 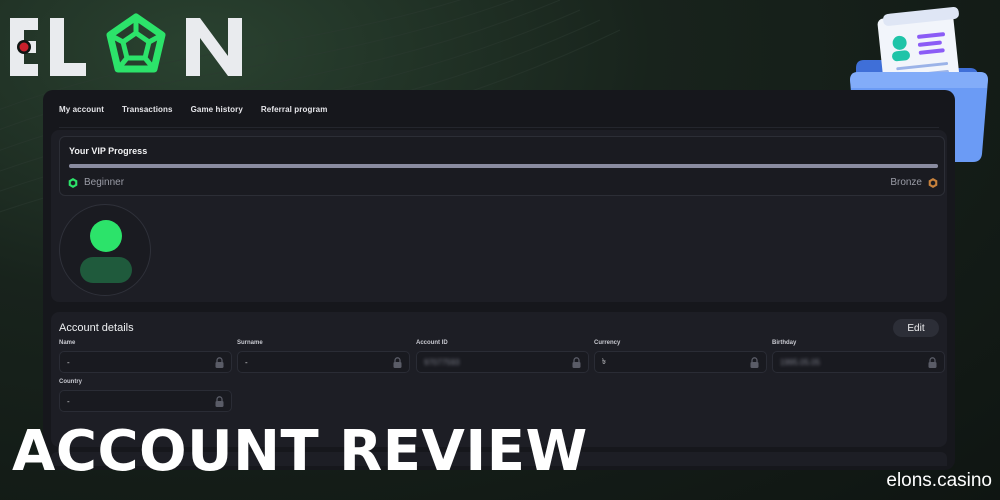 What do you see at coordinates (499, 127) in the screenshot?
I see `tabs-divider` at bounding box center [499, 127].